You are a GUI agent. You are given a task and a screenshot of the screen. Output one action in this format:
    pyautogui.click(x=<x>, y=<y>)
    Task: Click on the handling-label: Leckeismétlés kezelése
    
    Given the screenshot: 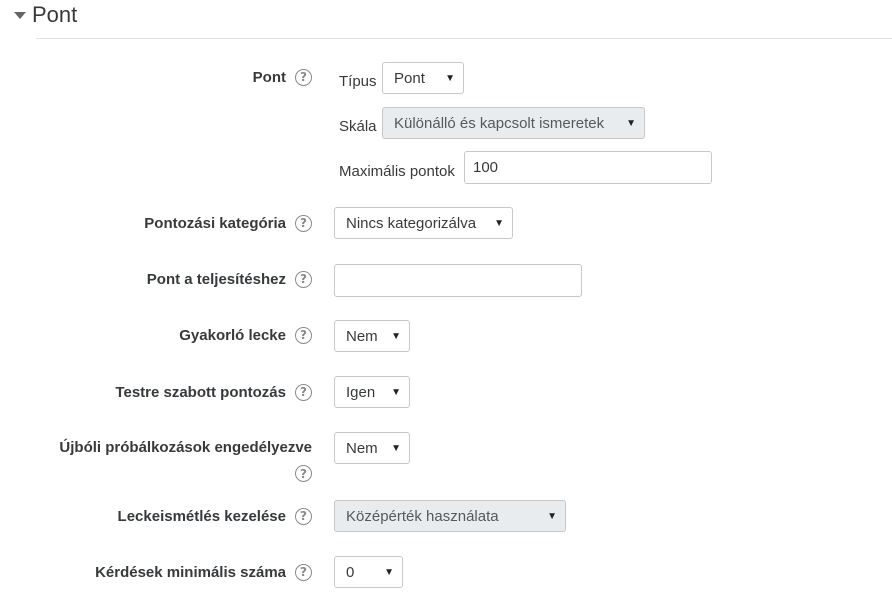 What is the action you would take?
    pyautogui.click(x=201, y=516)
    